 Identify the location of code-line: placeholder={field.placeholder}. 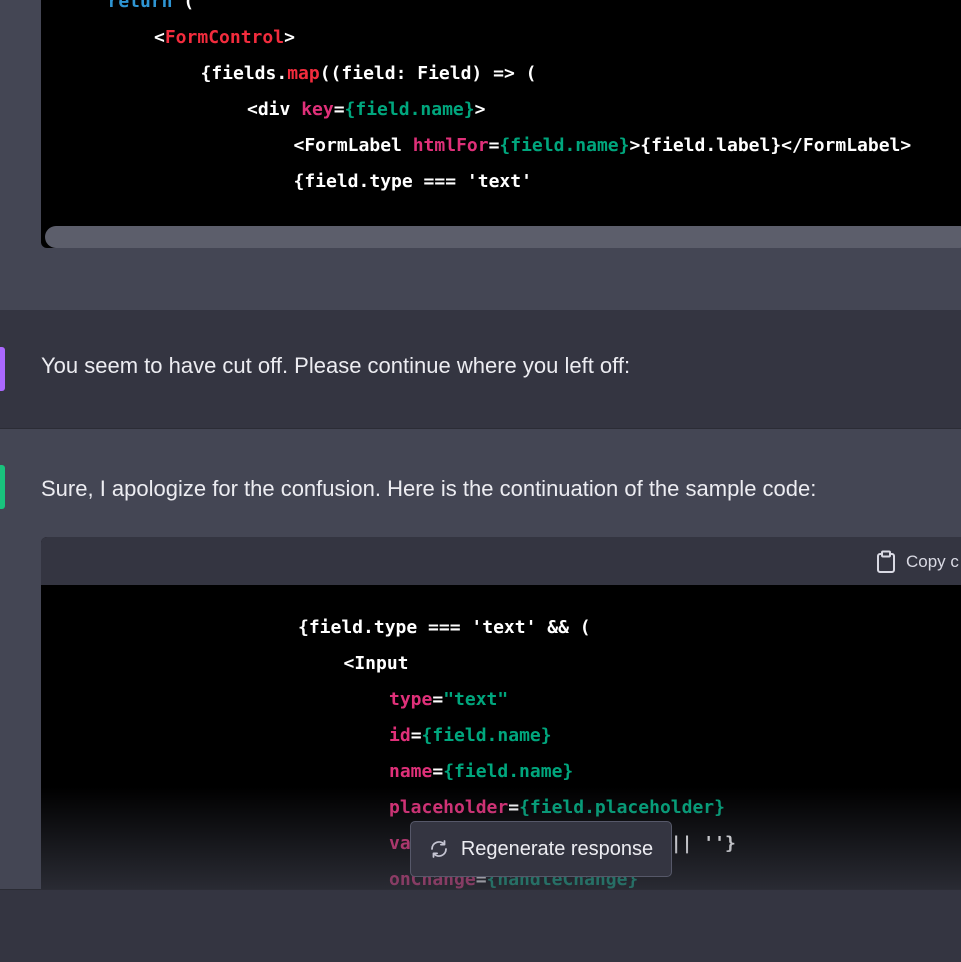
(557, 808).